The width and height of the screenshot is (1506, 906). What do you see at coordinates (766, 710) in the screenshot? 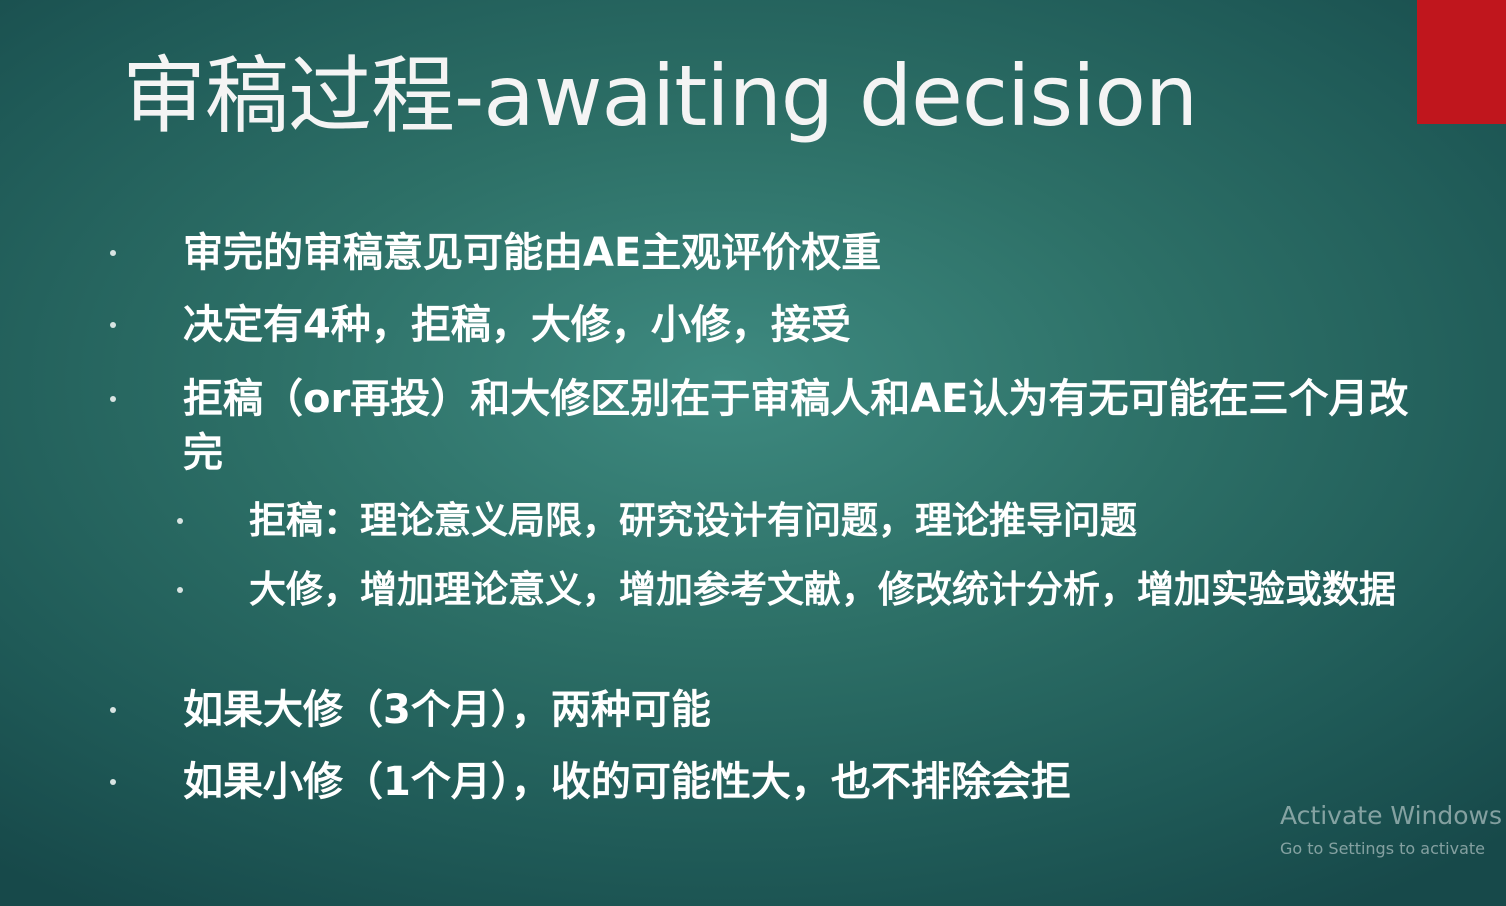
I see `bullet-item-4: 如果大修（3个月），两种可能` at bounding box center [766, 710].